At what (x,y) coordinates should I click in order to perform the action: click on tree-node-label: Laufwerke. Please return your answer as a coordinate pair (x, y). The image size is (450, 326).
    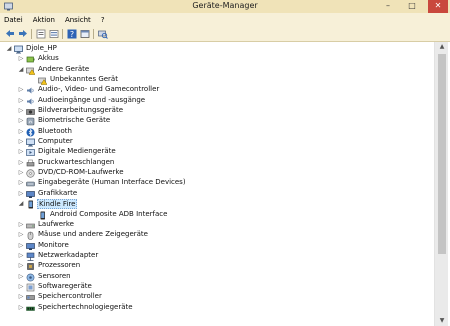
    Looking at the image, I should click on (56, 225).